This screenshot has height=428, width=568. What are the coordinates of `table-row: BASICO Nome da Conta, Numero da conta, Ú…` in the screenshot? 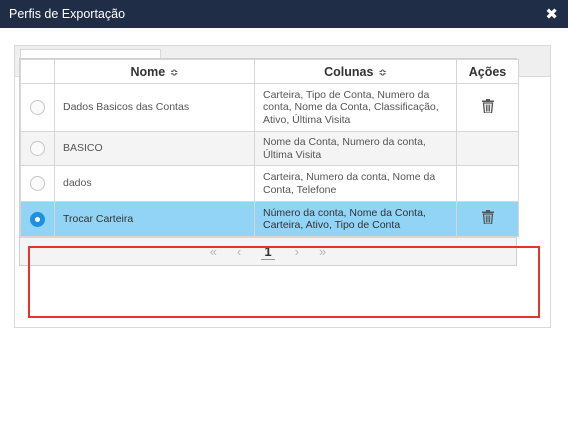 It's located at (269, 148).